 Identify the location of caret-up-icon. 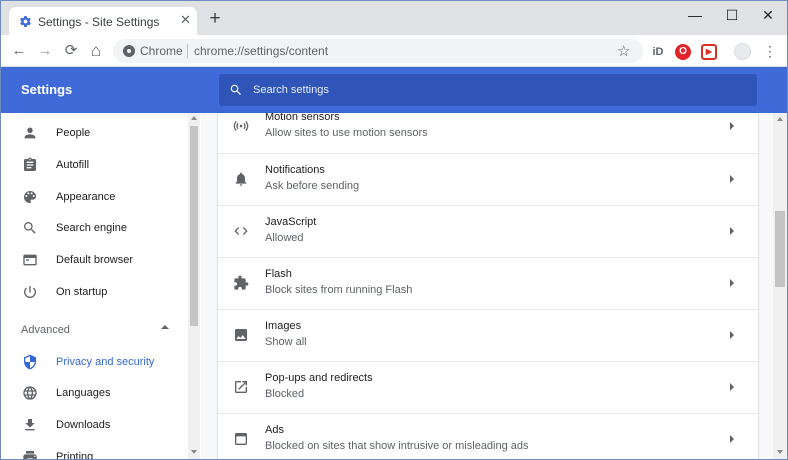
(165, 327).